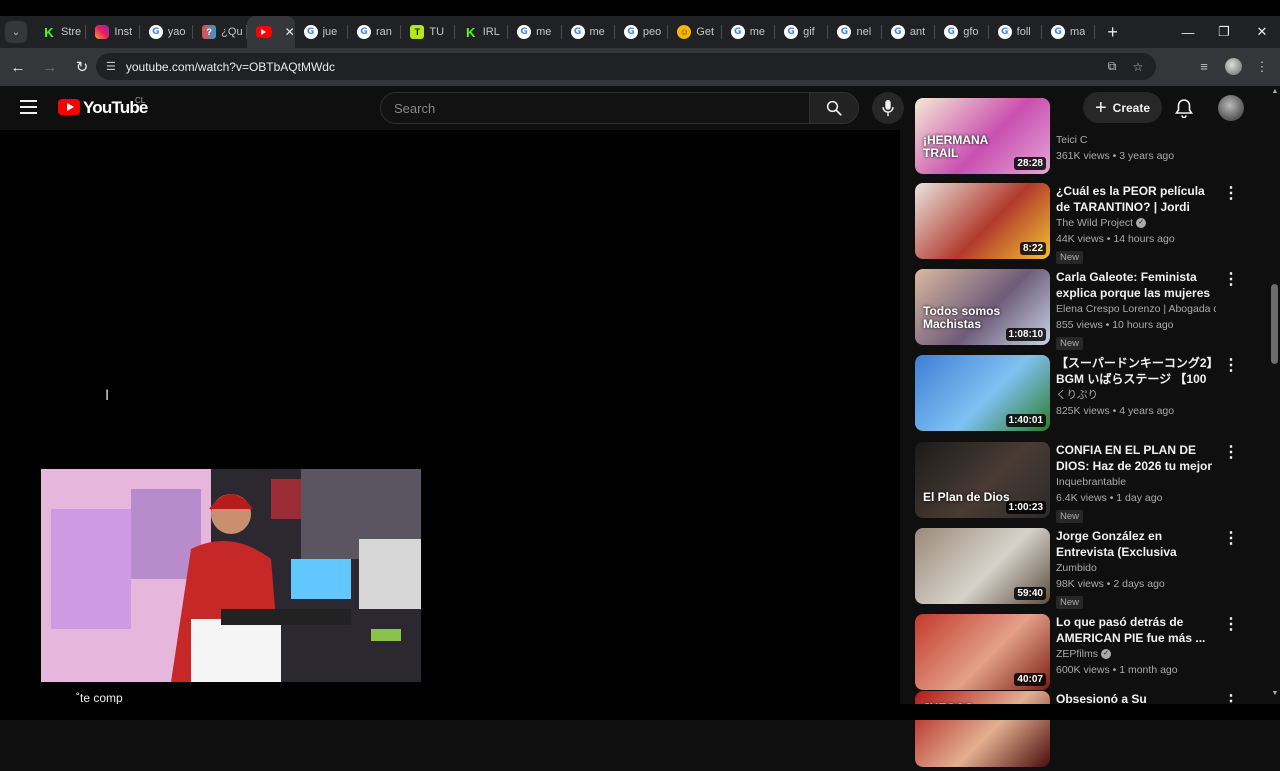  What do you see at coordinates (1204, 66) in the screenshot?
I see `media-controls-icon: ≡` at bounding box center [1204, 66].